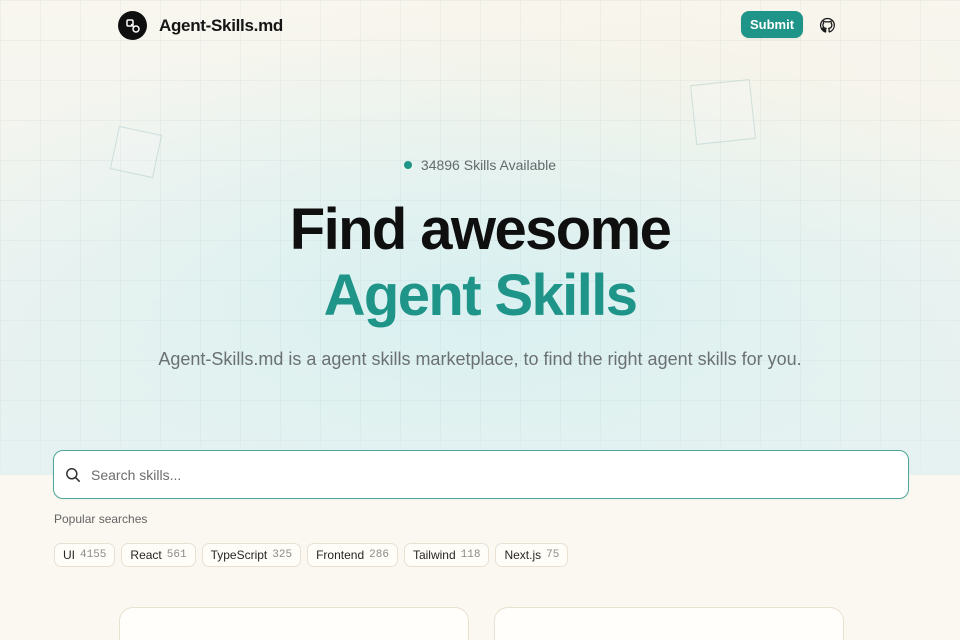 The width and height of the screenshot is (960, 640). I want to click on tag-frontend: Frontend 286, so click(352, 555).